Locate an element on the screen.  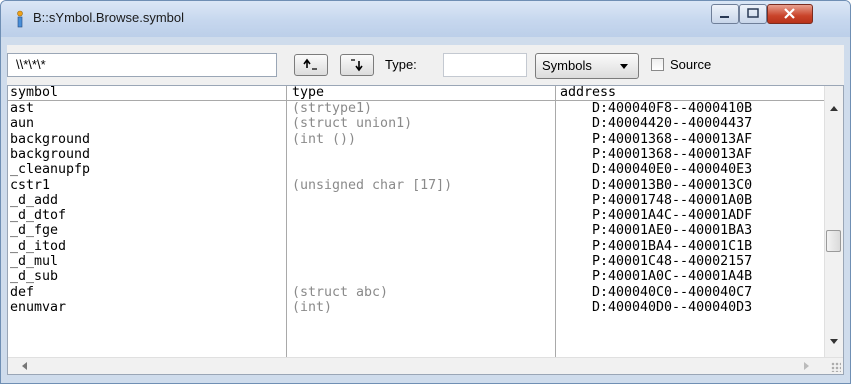
maximize-button is located at coordinates (753, 14).